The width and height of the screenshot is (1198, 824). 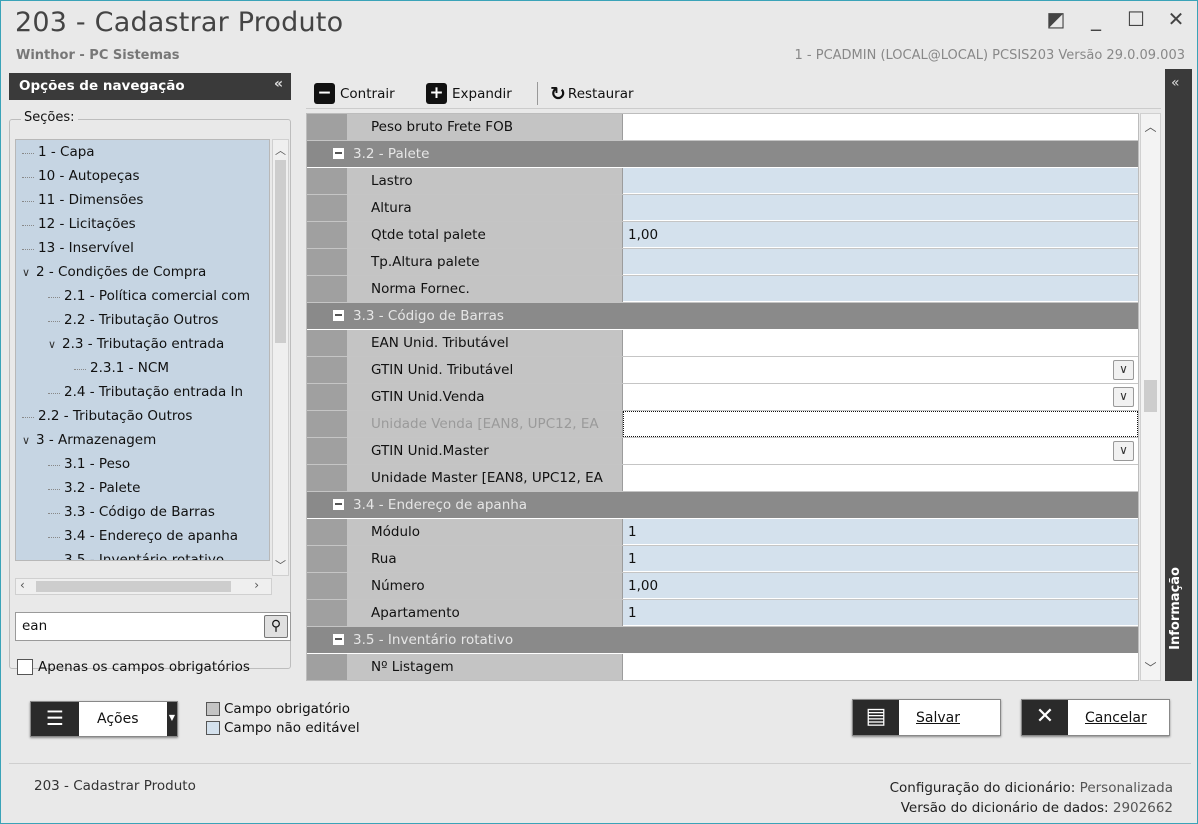 What do you see at coordinates (142, 248) in the screenshot?
I see `tree-item: 13 - Inservível` at bounding box center [142, 248].